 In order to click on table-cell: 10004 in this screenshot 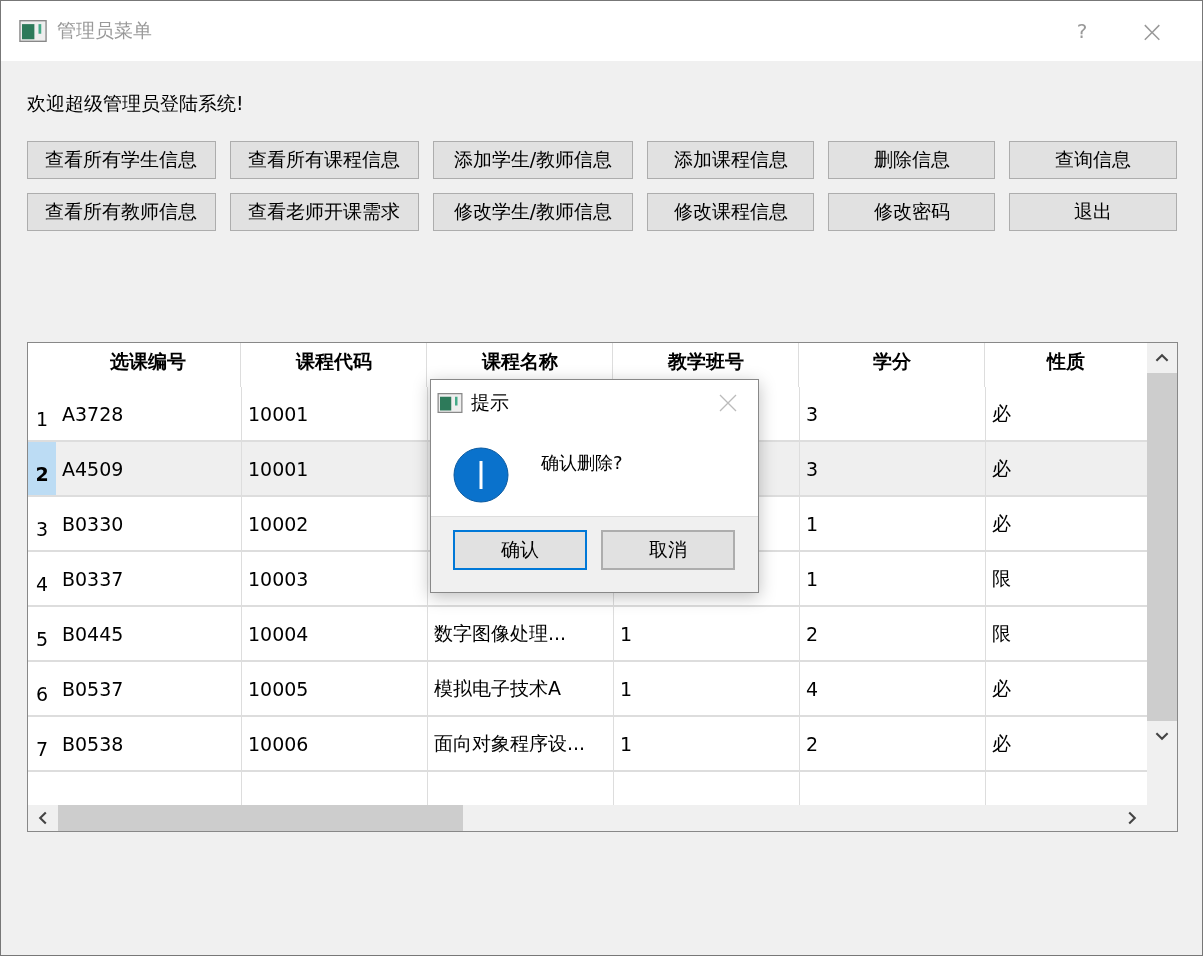, I will do `click(335, 633)`.